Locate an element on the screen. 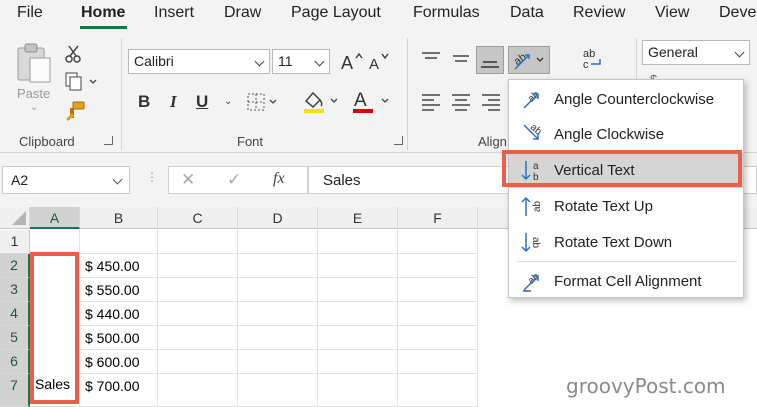 Image resolution: width=757 pixels, height=407 pixels. borders-button is located at coordinates (263, 104).